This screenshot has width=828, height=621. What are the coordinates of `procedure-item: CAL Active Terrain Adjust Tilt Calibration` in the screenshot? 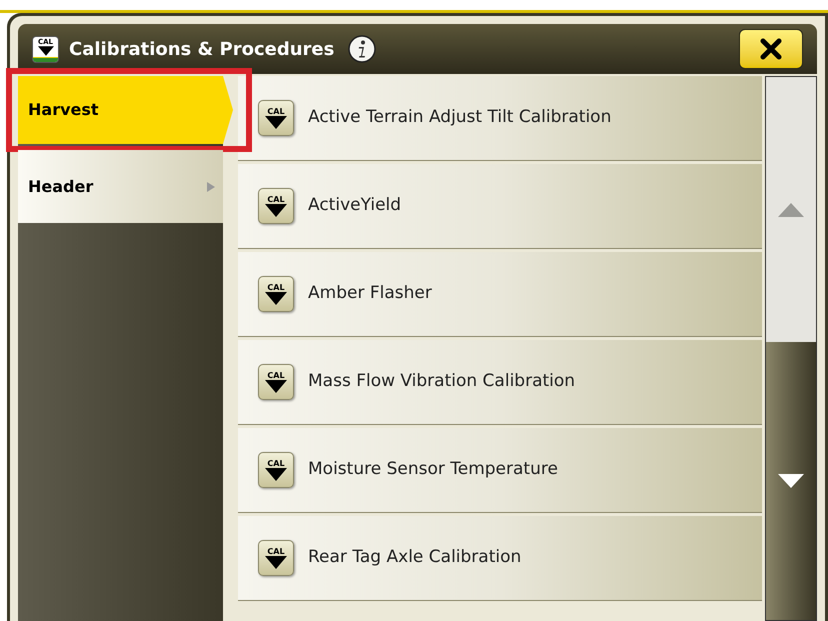 It's located at (500, 118).